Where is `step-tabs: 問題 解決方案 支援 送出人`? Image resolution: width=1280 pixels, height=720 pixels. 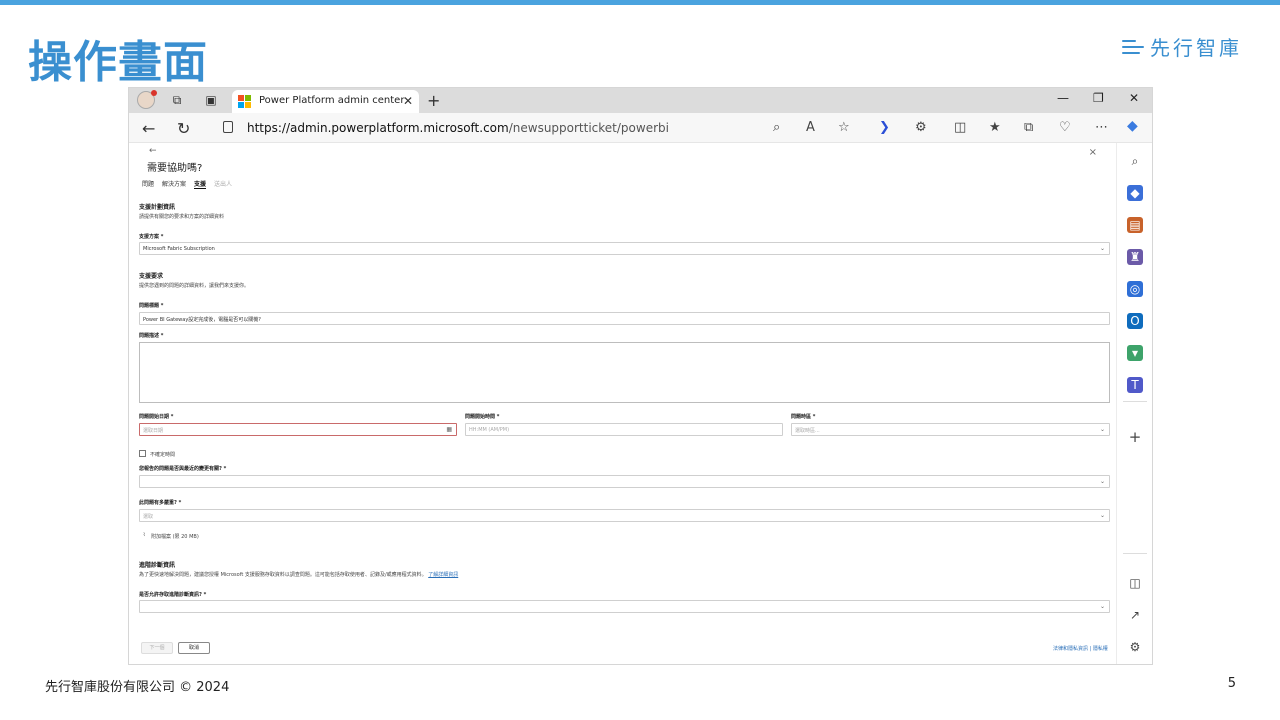
step-tabs: 問題 解決方案 支援 送出人 is located at coordinates (187, 184).